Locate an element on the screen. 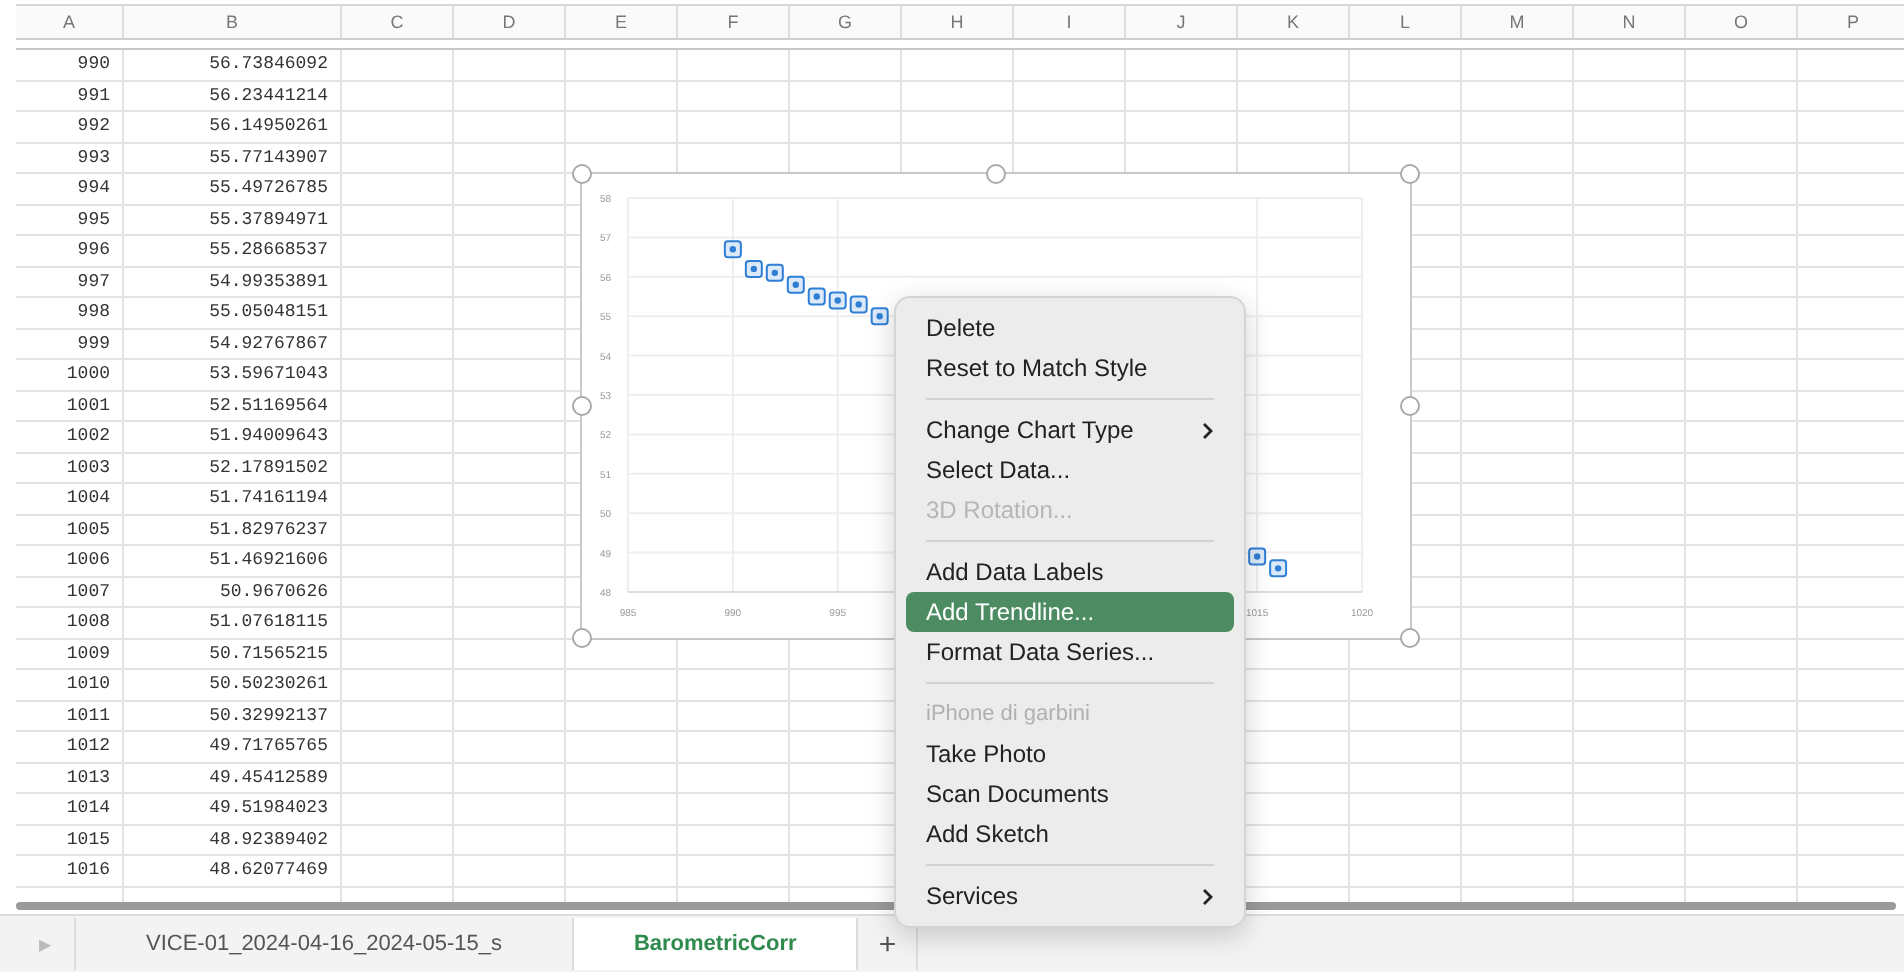  table-cell: 1005 is located at coordinates (70, 529).